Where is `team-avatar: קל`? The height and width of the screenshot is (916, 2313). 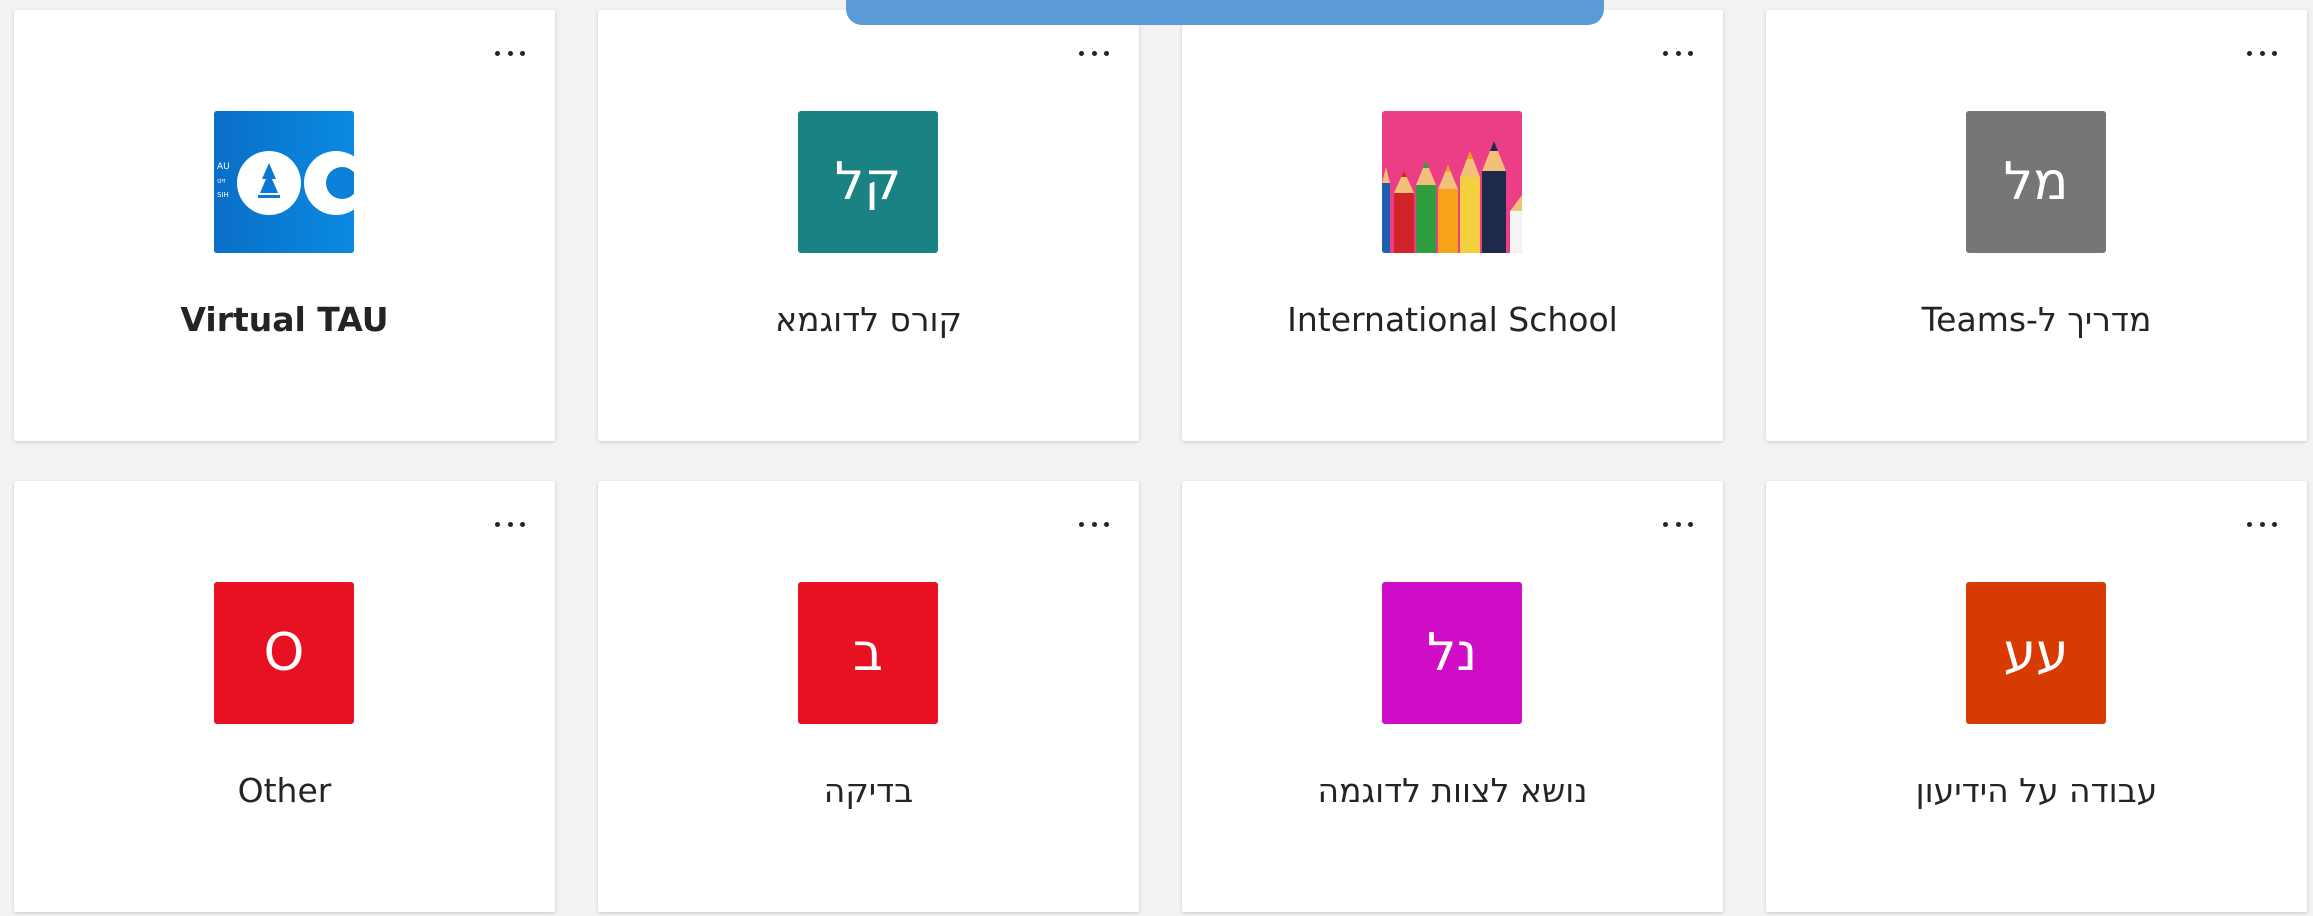 team-avatar: קל is located at coordinates (868, 182).